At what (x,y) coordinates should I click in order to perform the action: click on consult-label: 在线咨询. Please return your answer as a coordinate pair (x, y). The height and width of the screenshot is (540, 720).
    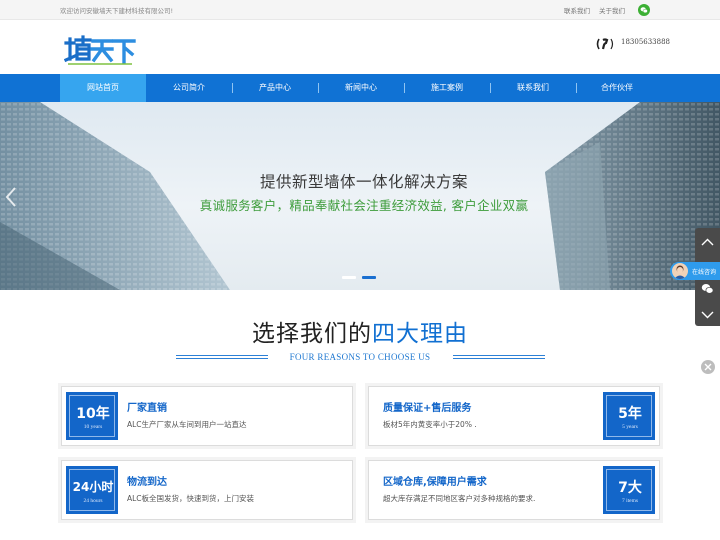
    Looking at the image, I should click on (704, 272).